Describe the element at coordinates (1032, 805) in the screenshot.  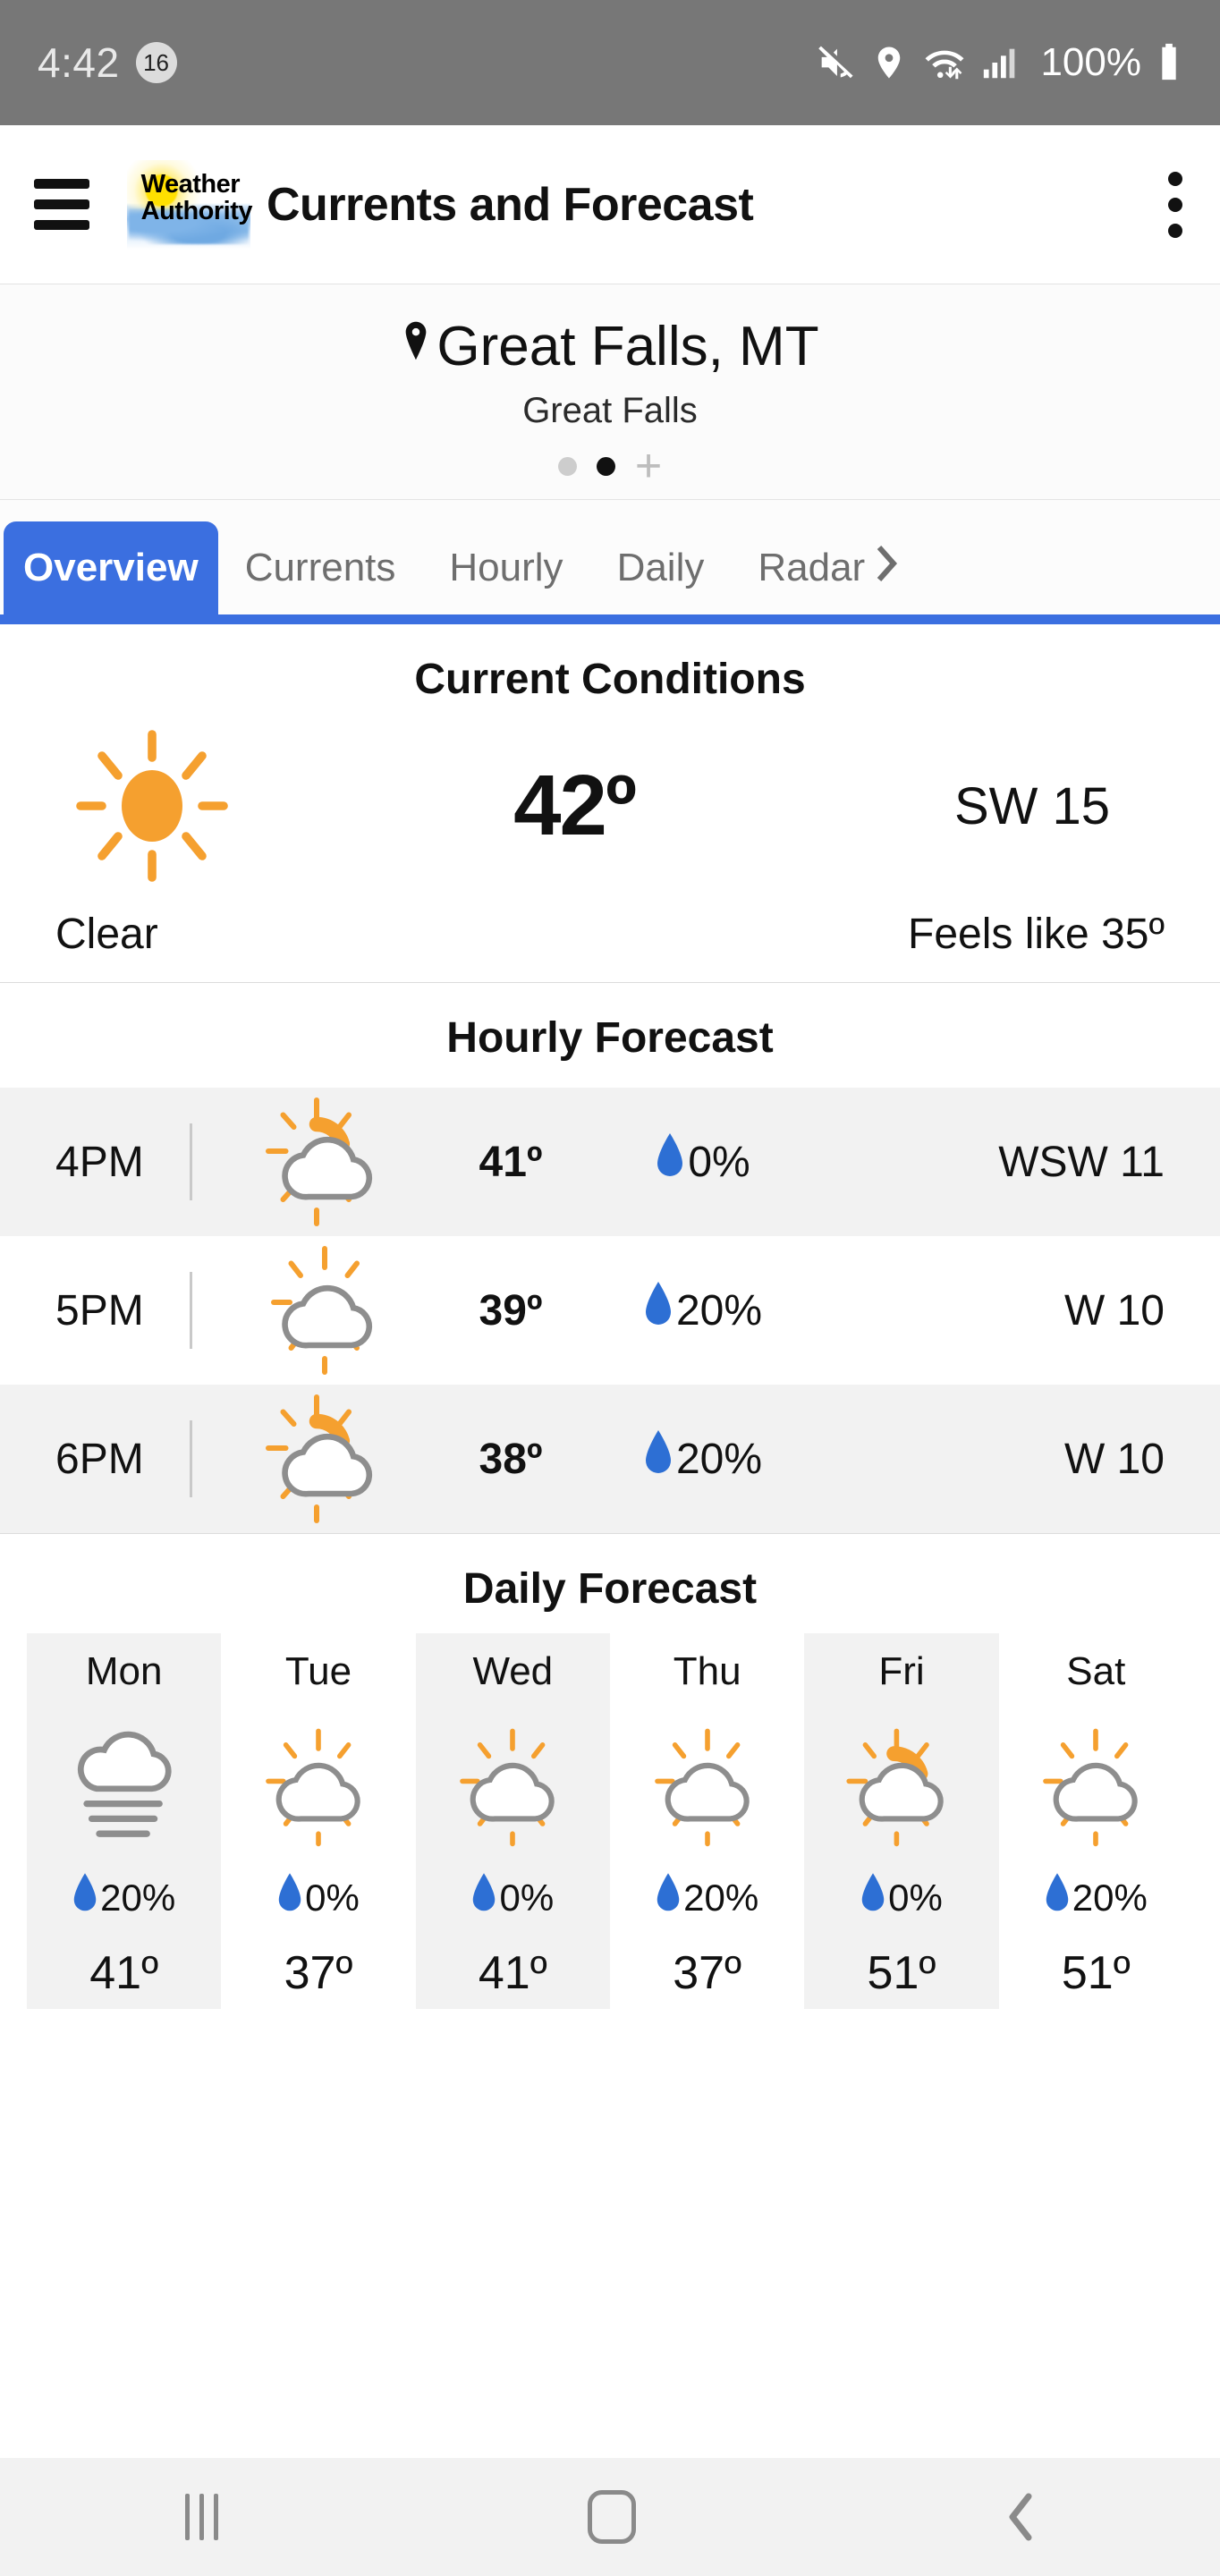
I see `current-wind: SW 15` at that location.